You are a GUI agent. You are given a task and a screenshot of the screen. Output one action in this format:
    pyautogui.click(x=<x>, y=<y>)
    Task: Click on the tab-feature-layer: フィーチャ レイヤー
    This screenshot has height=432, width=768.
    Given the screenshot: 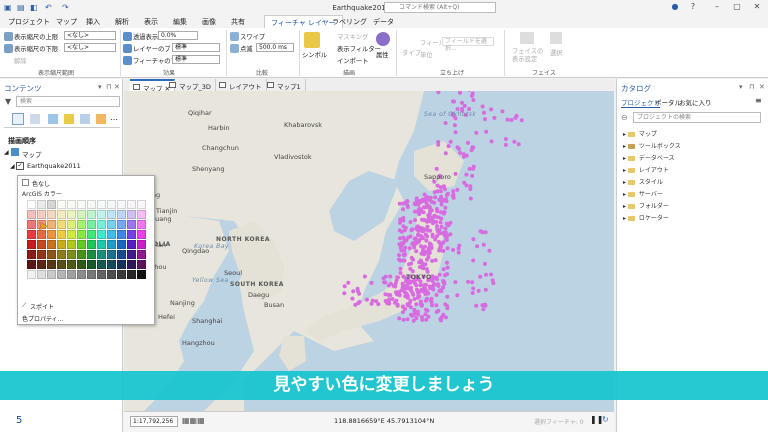 What is the action you would take?
    pyautogui.click(x=303, y=22)
    